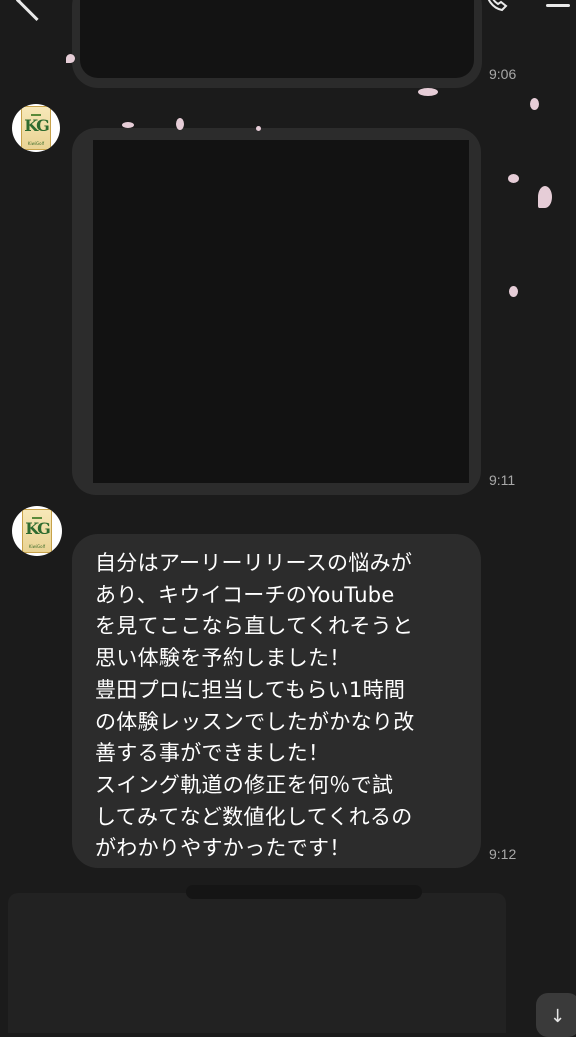 The width and height of the screenshot is (576, 1037). I want to click on message-time: 9:12, so click(503, 854).